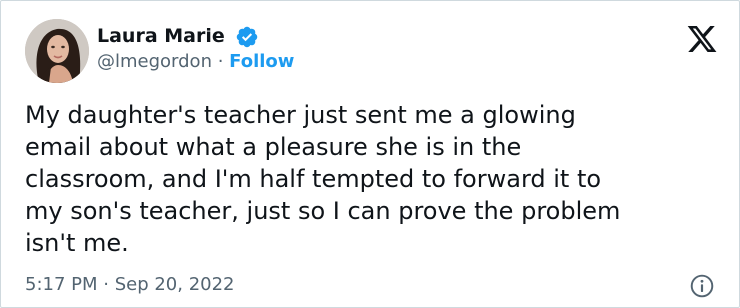  I want to click on tweet-timestamp: 5:17 PM · Sep 20, 2022, so click(130, 284).